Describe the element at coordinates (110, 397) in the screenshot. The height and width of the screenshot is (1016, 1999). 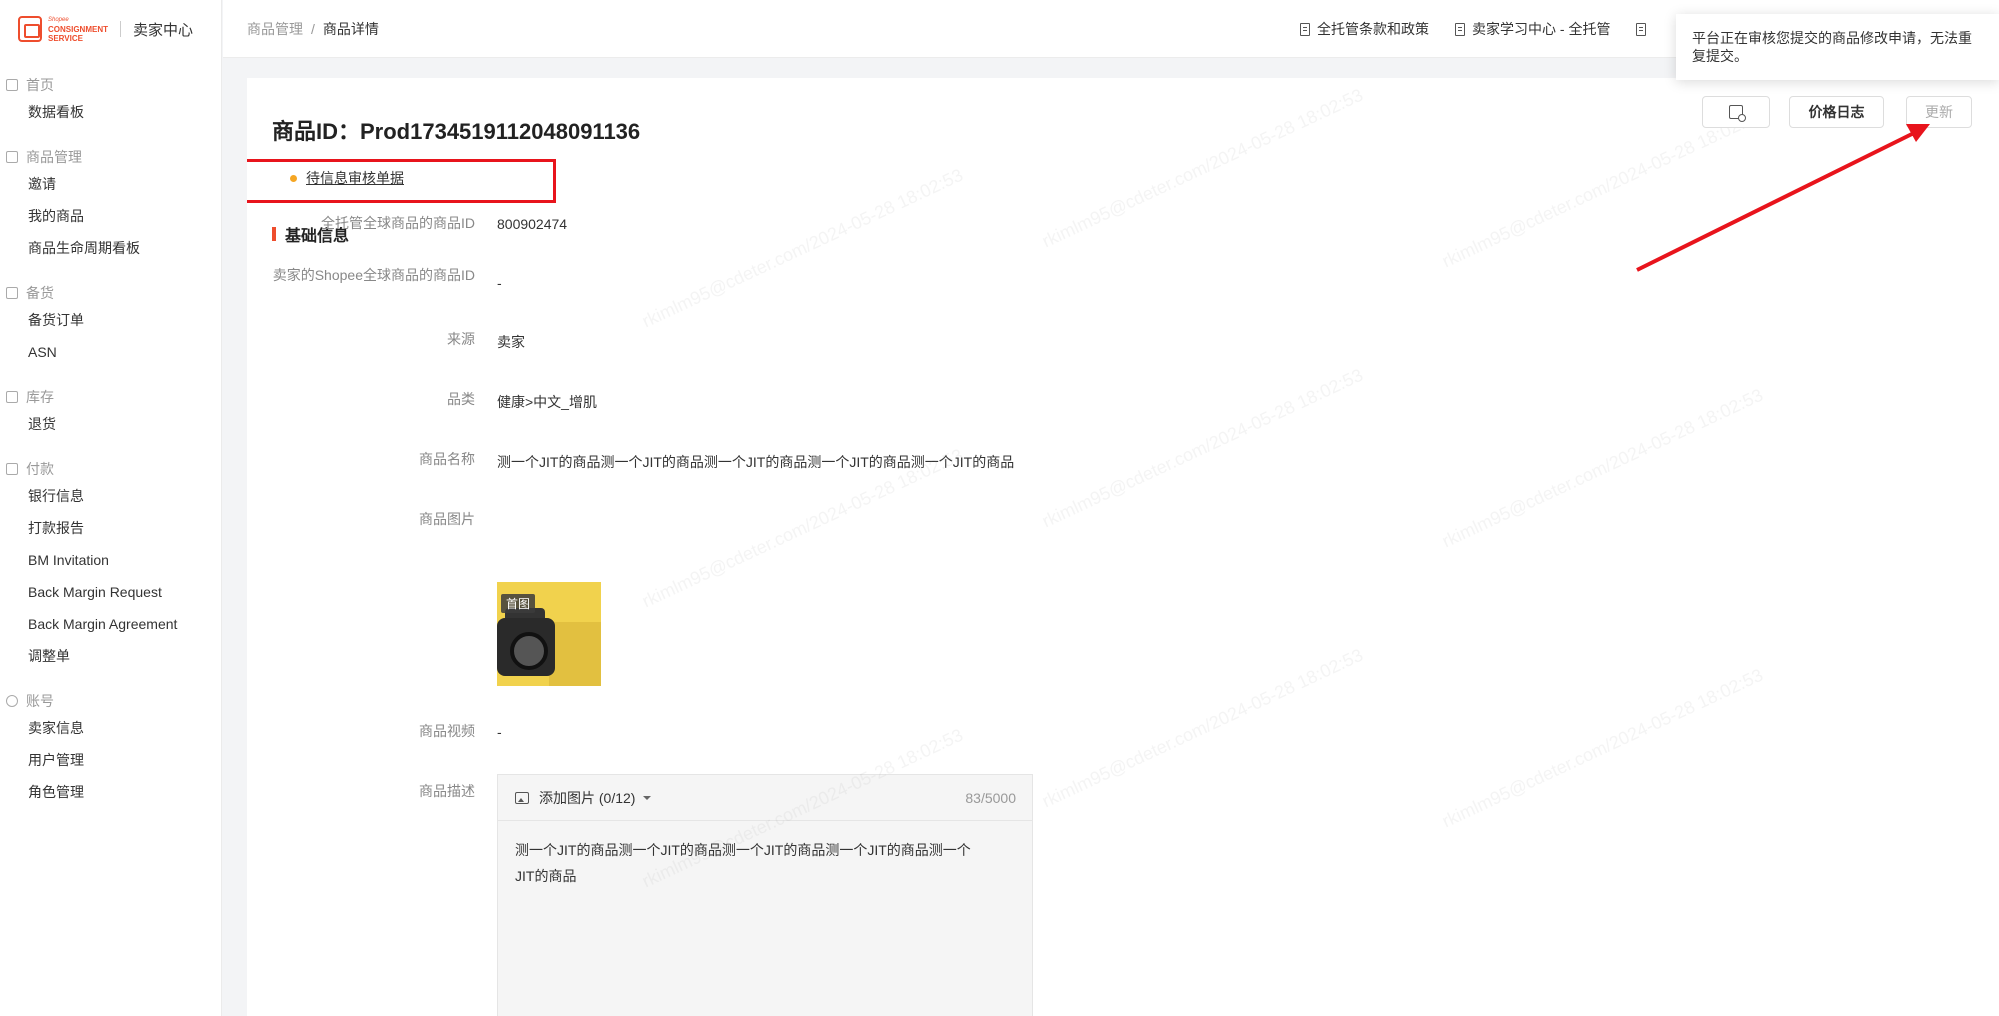
I see `nav-group-title: 库存` at that location.